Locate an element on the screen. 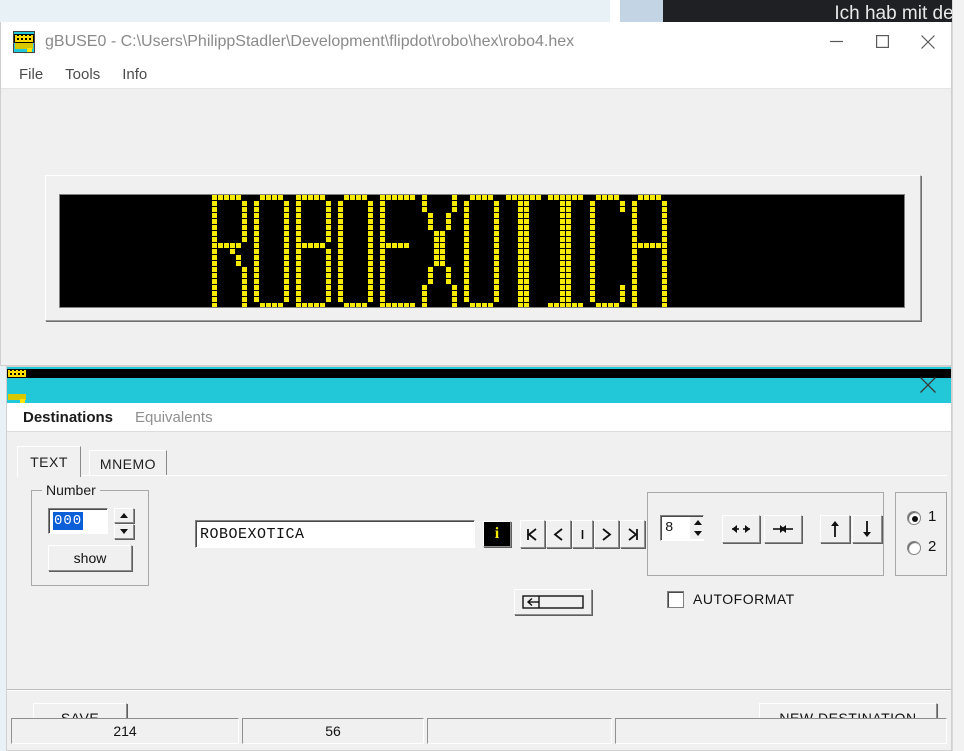  menu-item-tools: Tools is located at coordinates (82, 74).